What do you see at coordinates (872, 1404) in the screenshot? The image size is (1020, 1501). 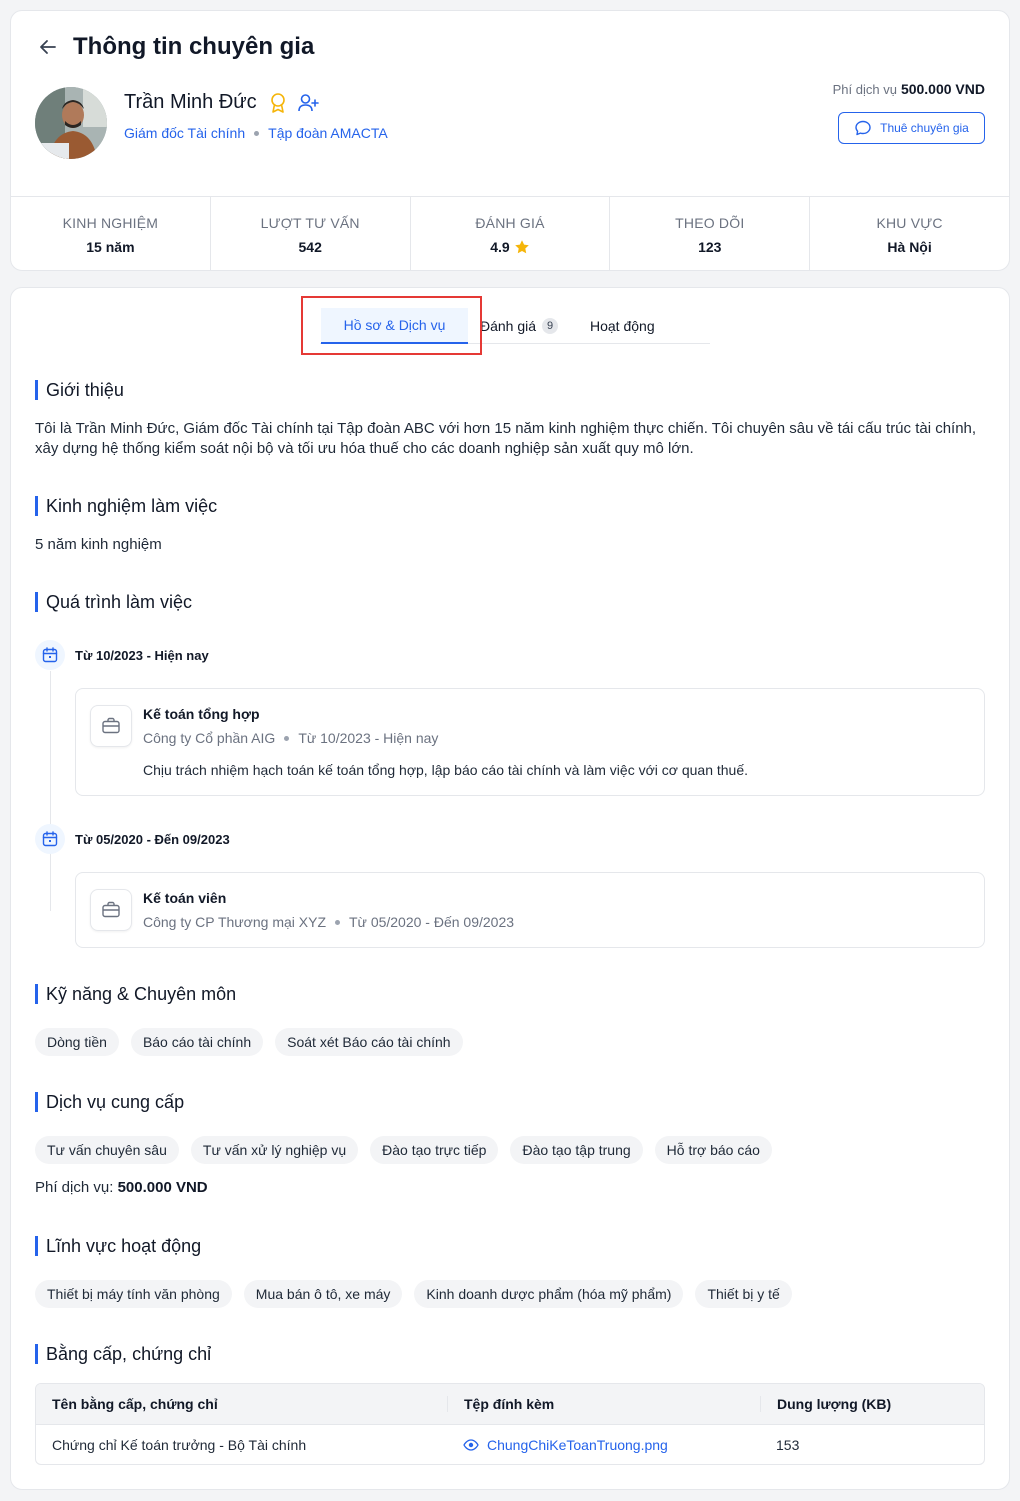 I see `column-header: Dung lượng (KB)` at bounding box center [872, 1404].